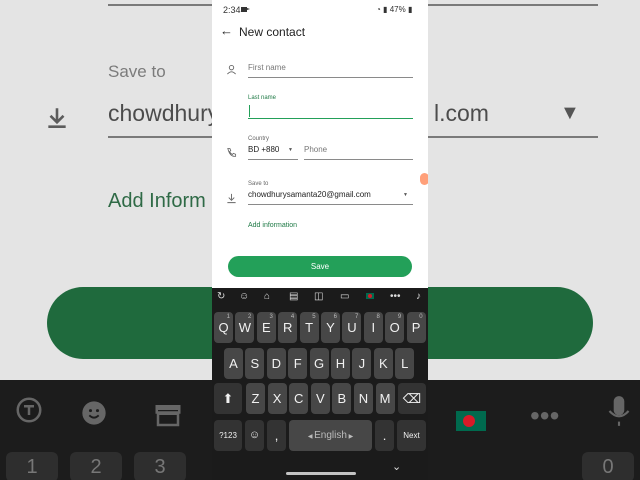  I want to click on key-h: H, so click(340, 363).